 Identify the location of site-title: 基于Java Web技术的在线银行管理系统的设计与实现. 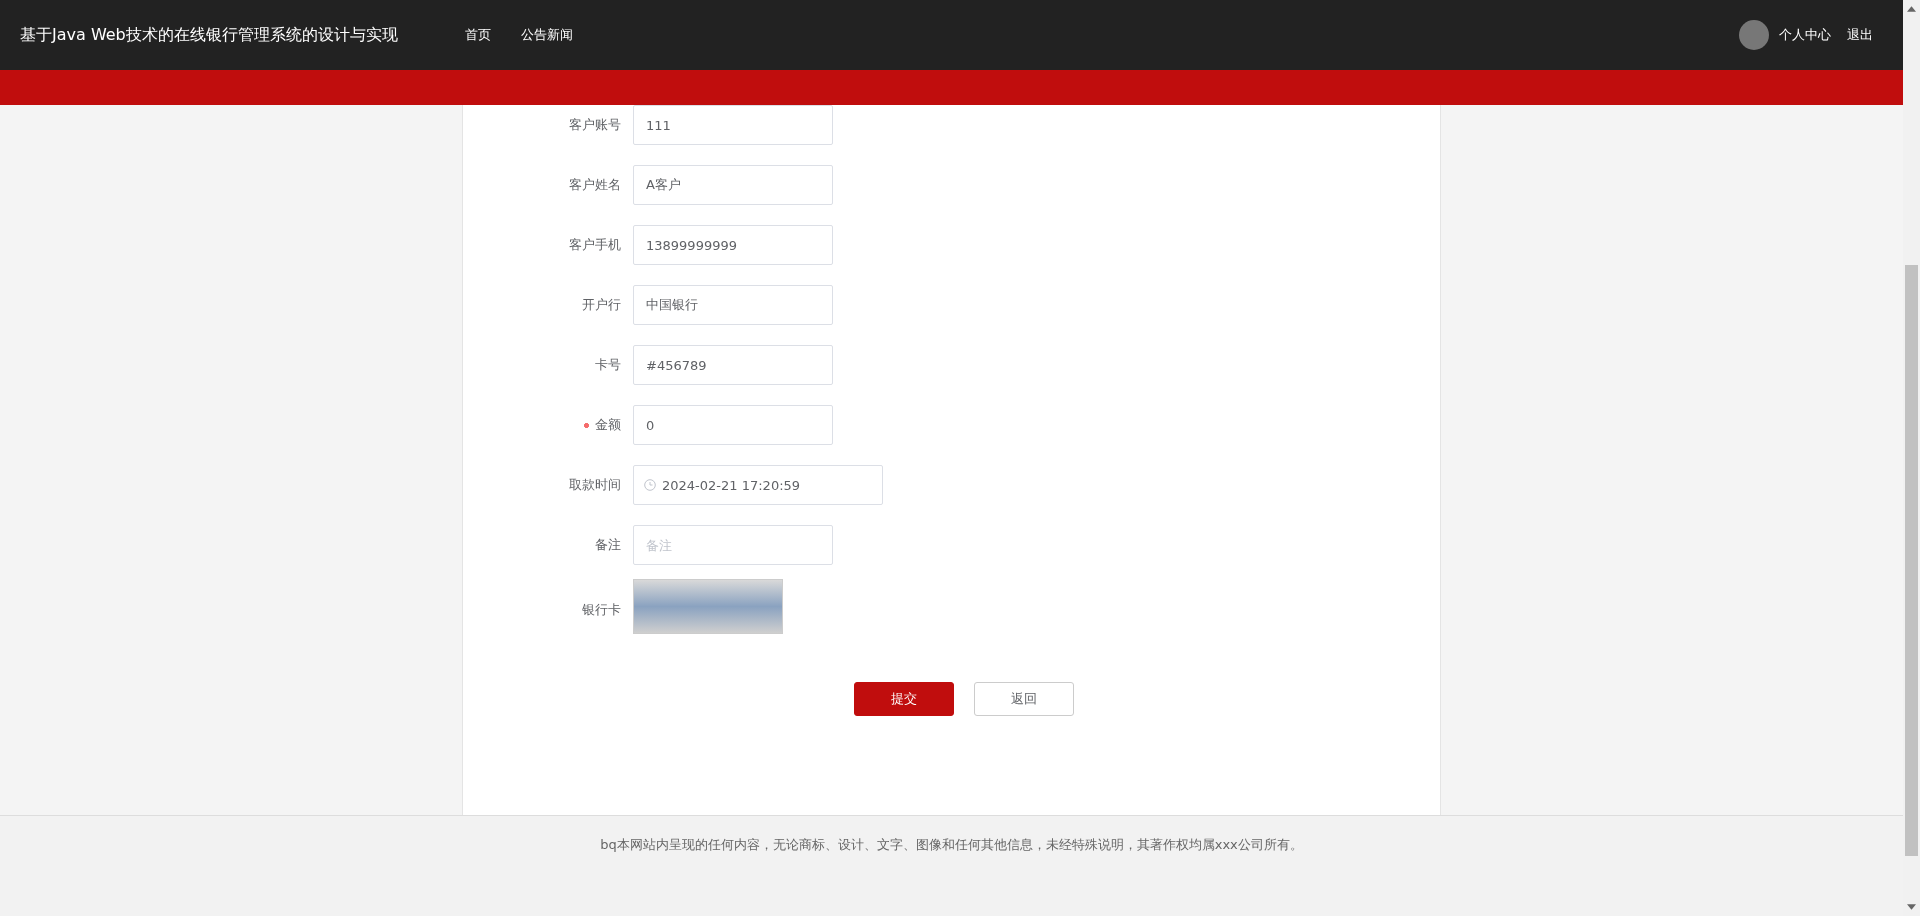
(209, 35).